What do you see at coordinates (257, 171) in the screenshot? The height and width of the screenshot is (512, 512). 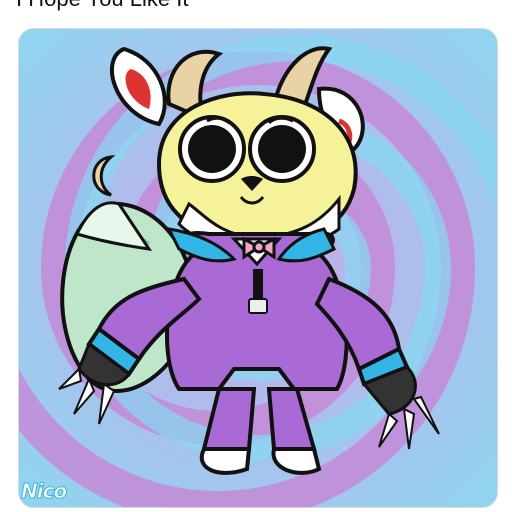 I see `head` at bounding box center [257, 171].